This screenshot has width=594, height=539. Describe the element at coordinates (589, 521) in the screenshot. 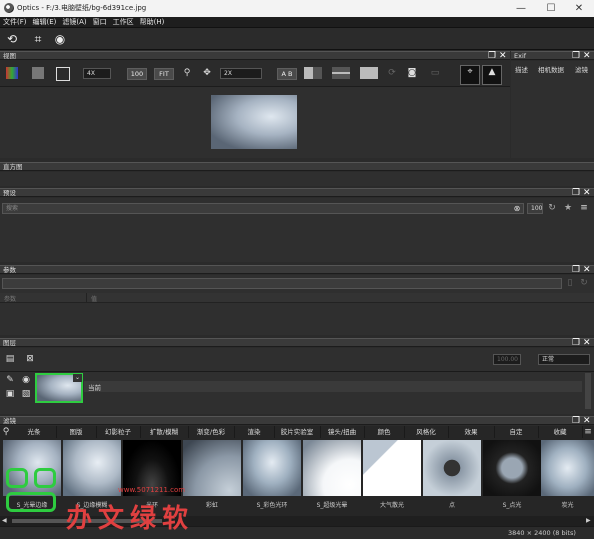

I see `scroll-right-icon: ▶` at that location.